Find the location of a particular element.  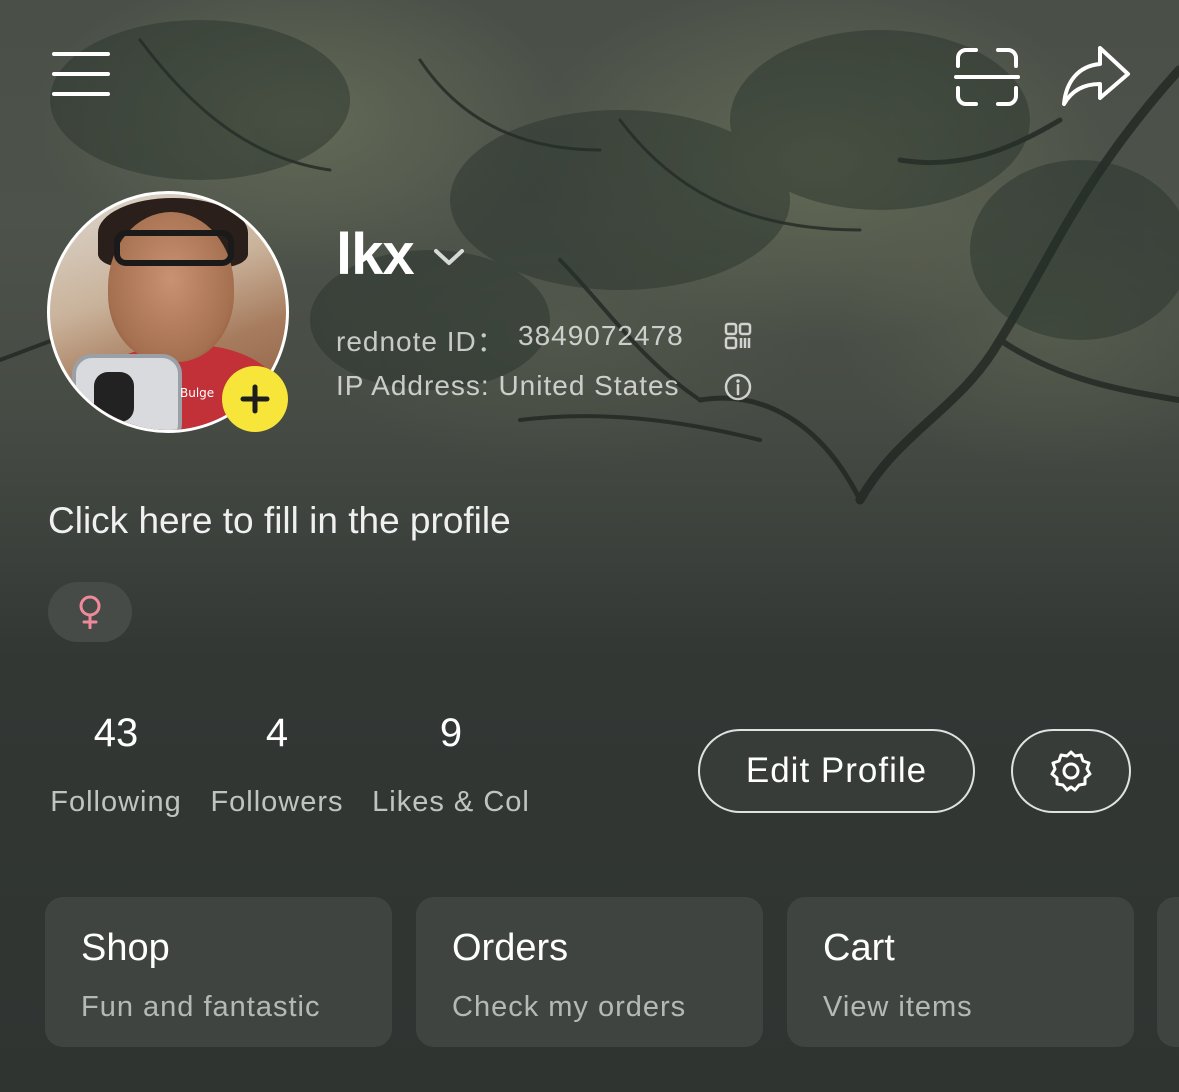

followers-label: Followers is located at coordinates (277, 802).